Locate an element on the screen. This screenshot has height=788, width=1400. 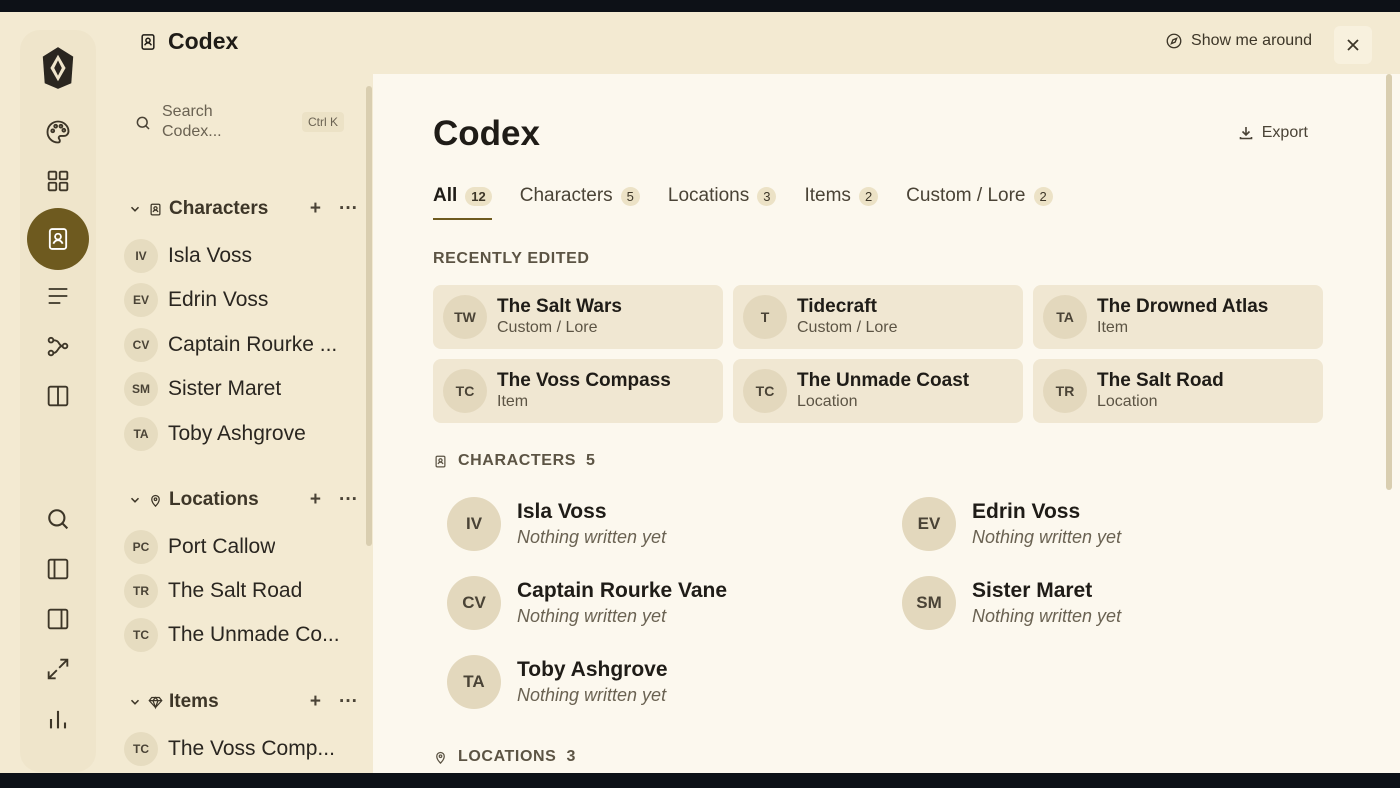
sidebar-item: EV Edrin Voss is located at coordinates (239, 300).